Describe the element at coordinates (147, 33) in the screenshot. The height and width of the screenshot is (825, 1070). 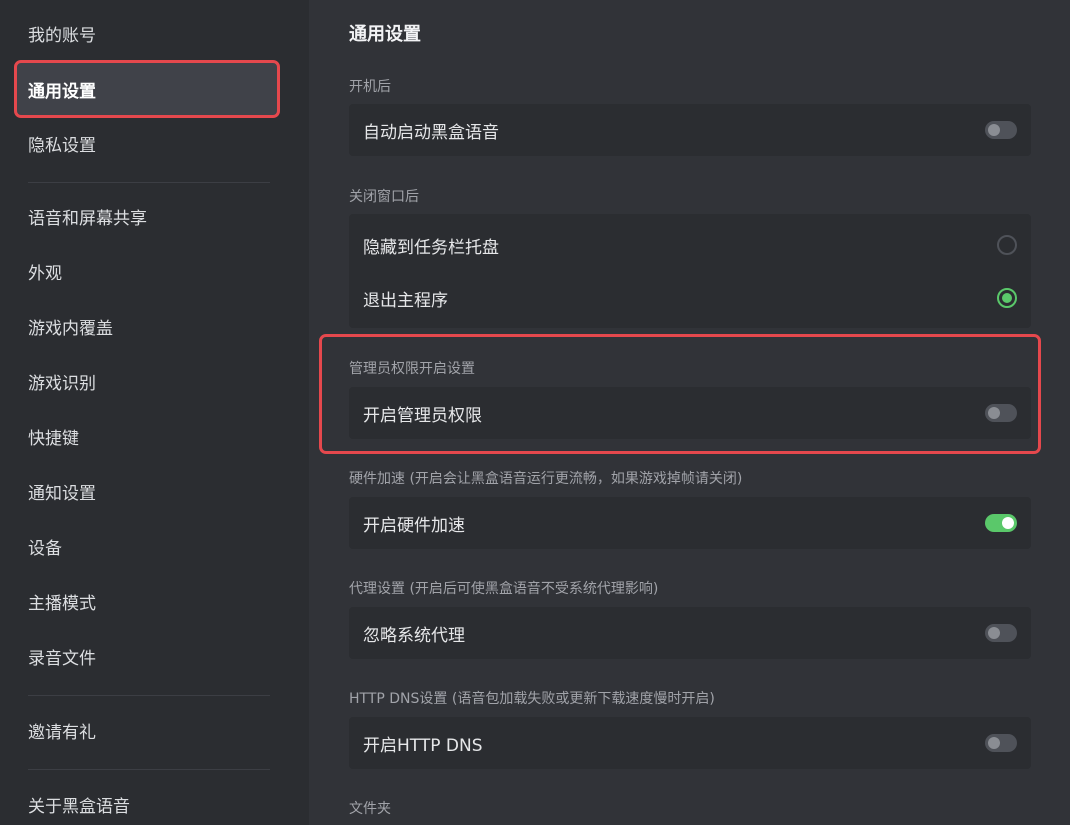
I see `sidebar-item-my-account: 我的账号` at that location.